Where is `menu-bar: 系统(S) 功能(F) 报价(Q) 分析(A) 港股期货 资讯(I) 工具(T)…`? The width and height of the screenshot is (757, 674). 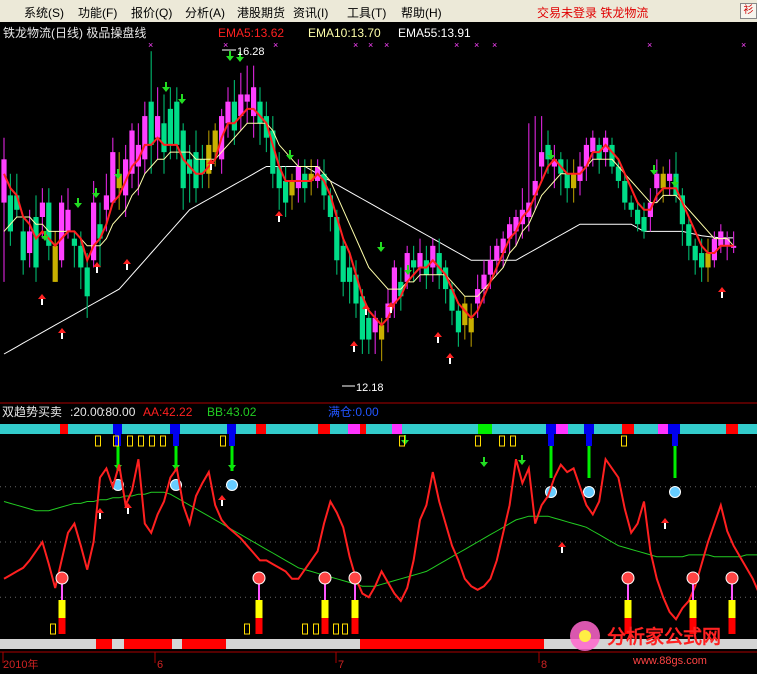 menu-bar: 系统(S) 功能(F) 报价(Q) 分析(A) 港股期货 资讯(I) 工具(T)… is located at coordinates (378, 11).